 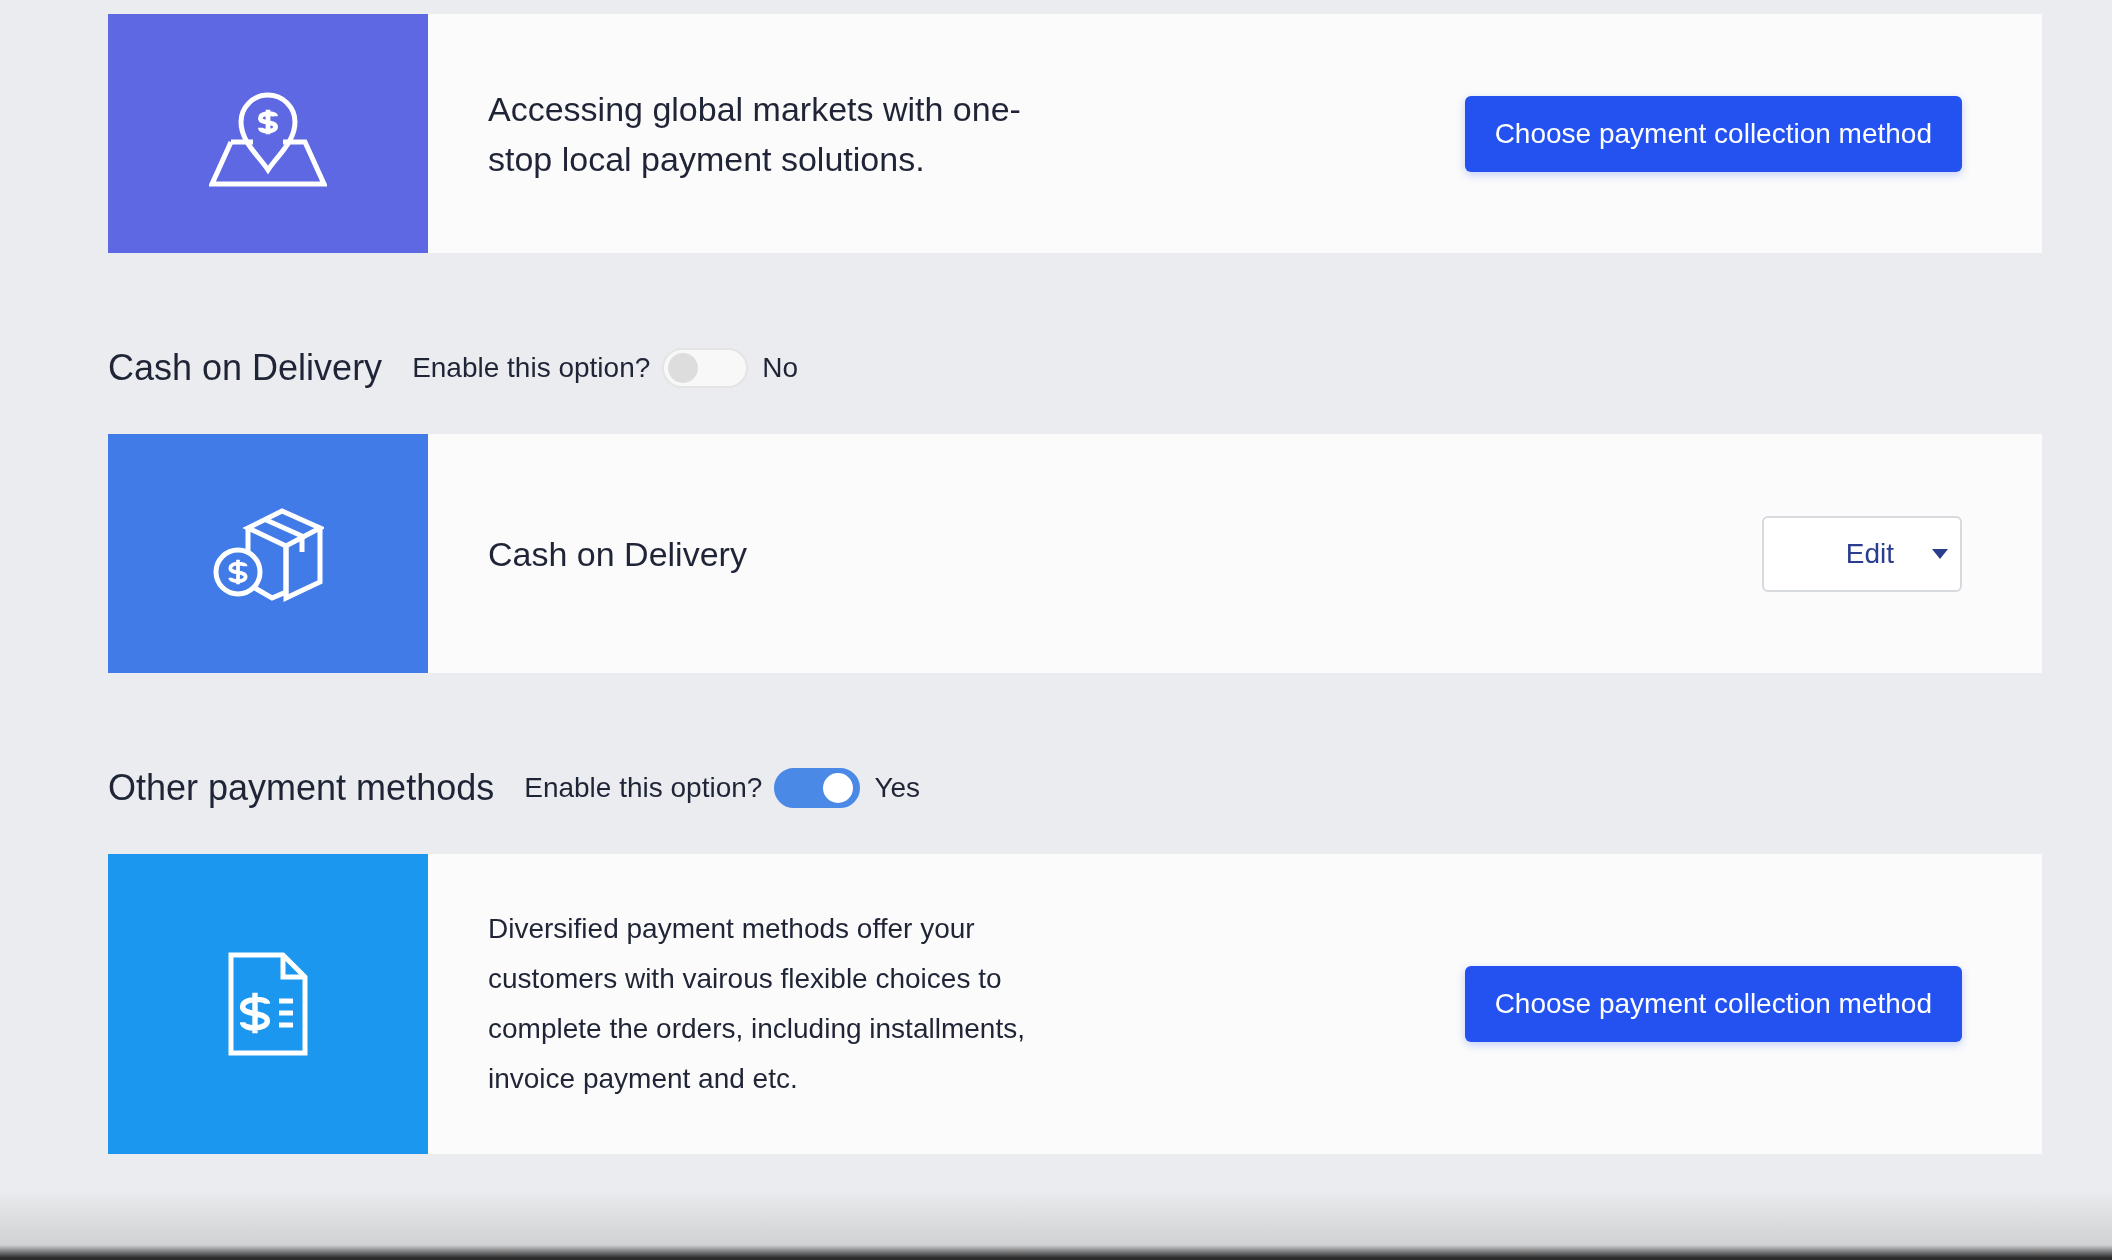 What do you see at coordinates (780, 367) in the screenshot?
I see `toggle-status: No` at bounding box center [780, 367].